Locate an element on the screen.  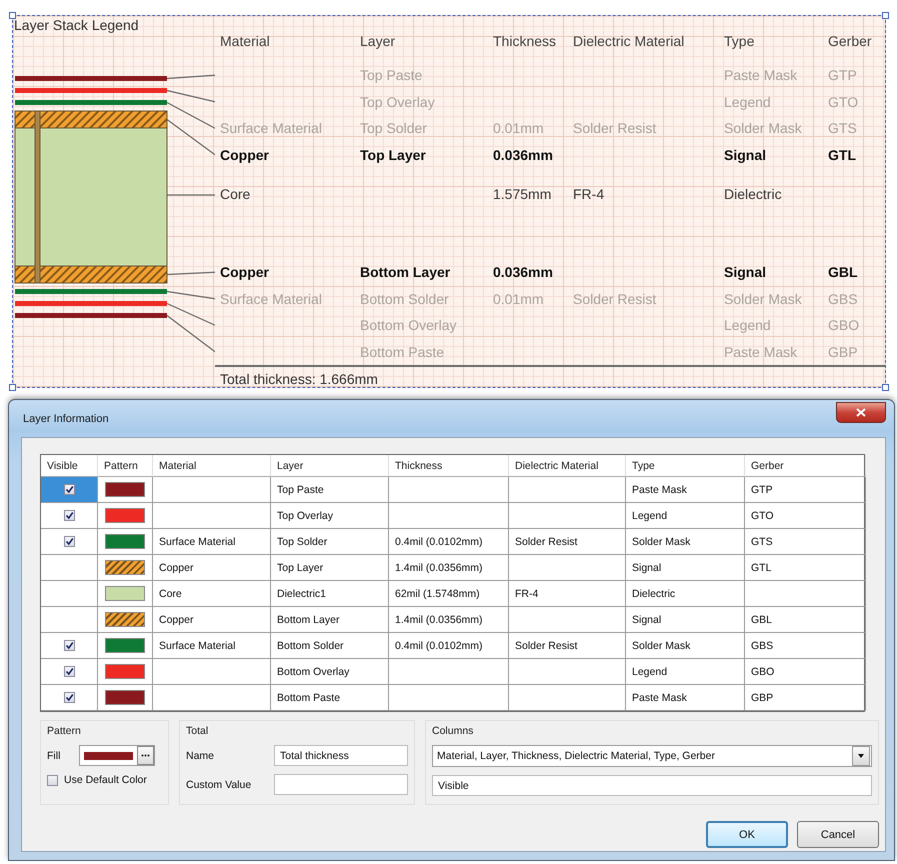
dialog-title: Layer Information is located at coordinates (65, 418).